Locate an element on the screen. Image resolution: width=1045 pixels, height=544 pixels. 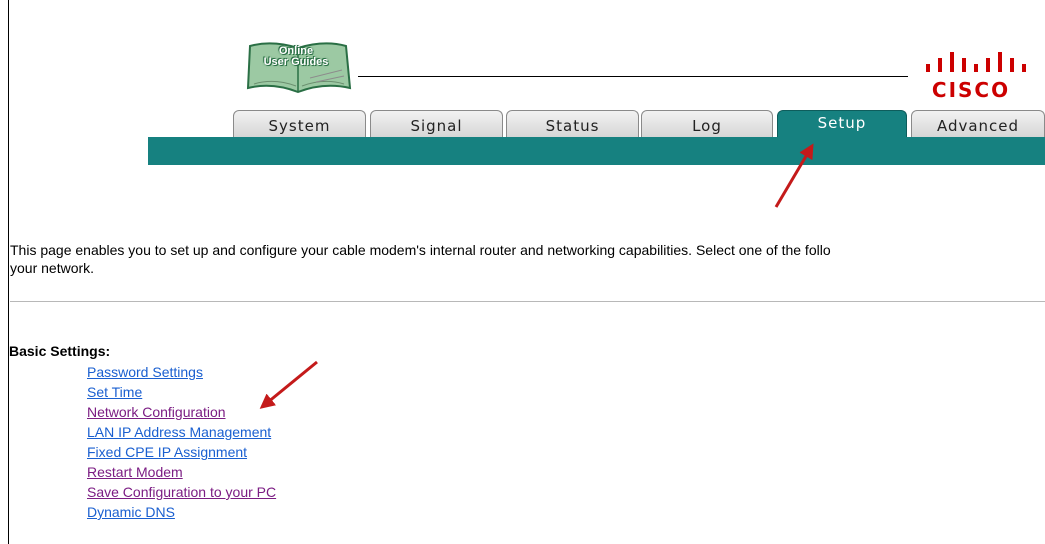
fixed-cpe-ip-assignment-link: Fixed CPE IP Assignment is located at coordinates (181, 452).